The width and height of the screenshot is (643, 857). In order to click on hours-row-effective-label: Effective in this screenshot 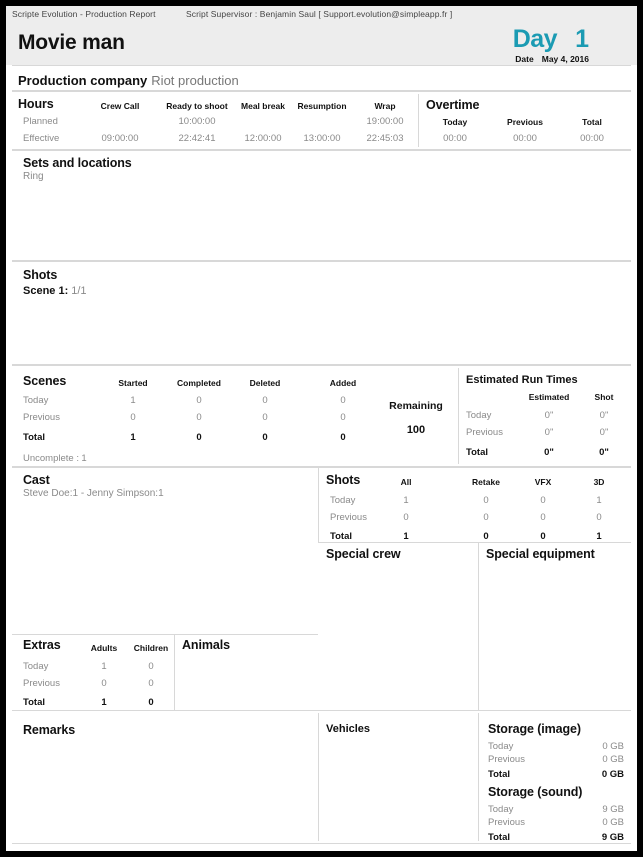, I will do `click(41, 138)`.